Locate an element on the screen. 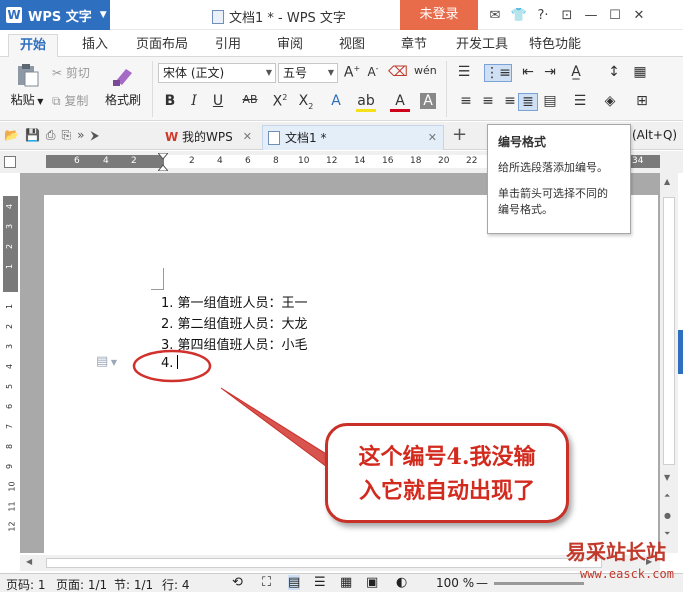 The height and width of the screenshot is (593, 683). outline-view-icon: ☰ is located at coordinates (320, 582).